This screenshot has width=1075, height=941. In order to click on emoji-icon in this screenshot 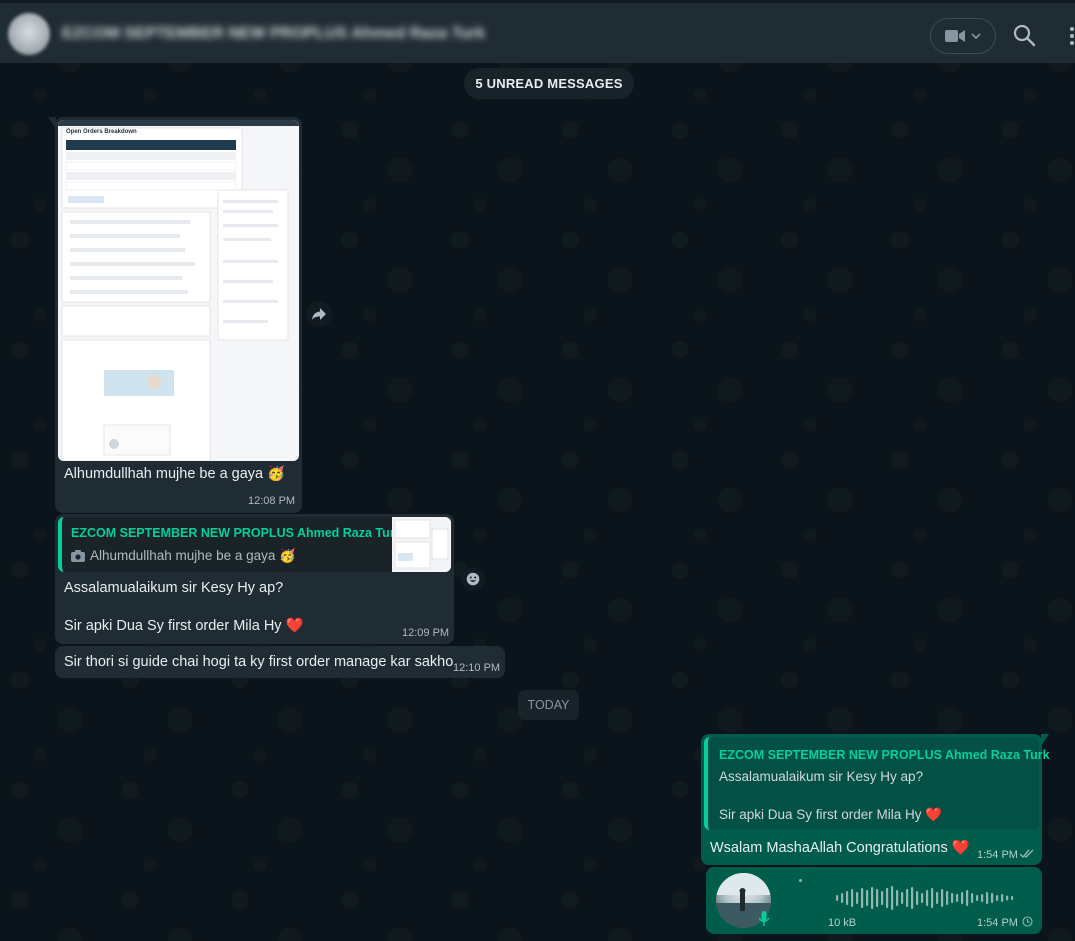, I will do `click(473, 579)`.